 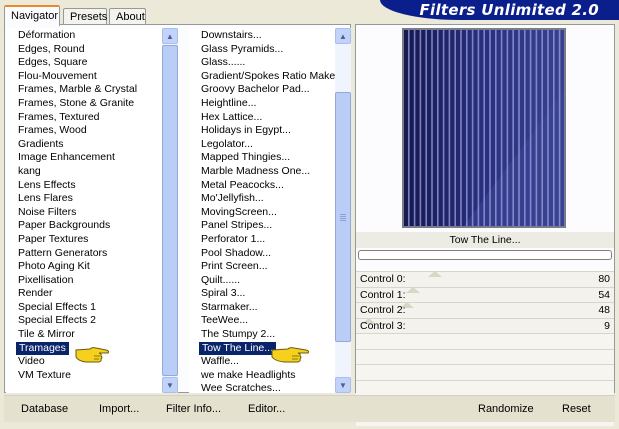 I want to click on control-value: 48, so click(x=604, y=310).